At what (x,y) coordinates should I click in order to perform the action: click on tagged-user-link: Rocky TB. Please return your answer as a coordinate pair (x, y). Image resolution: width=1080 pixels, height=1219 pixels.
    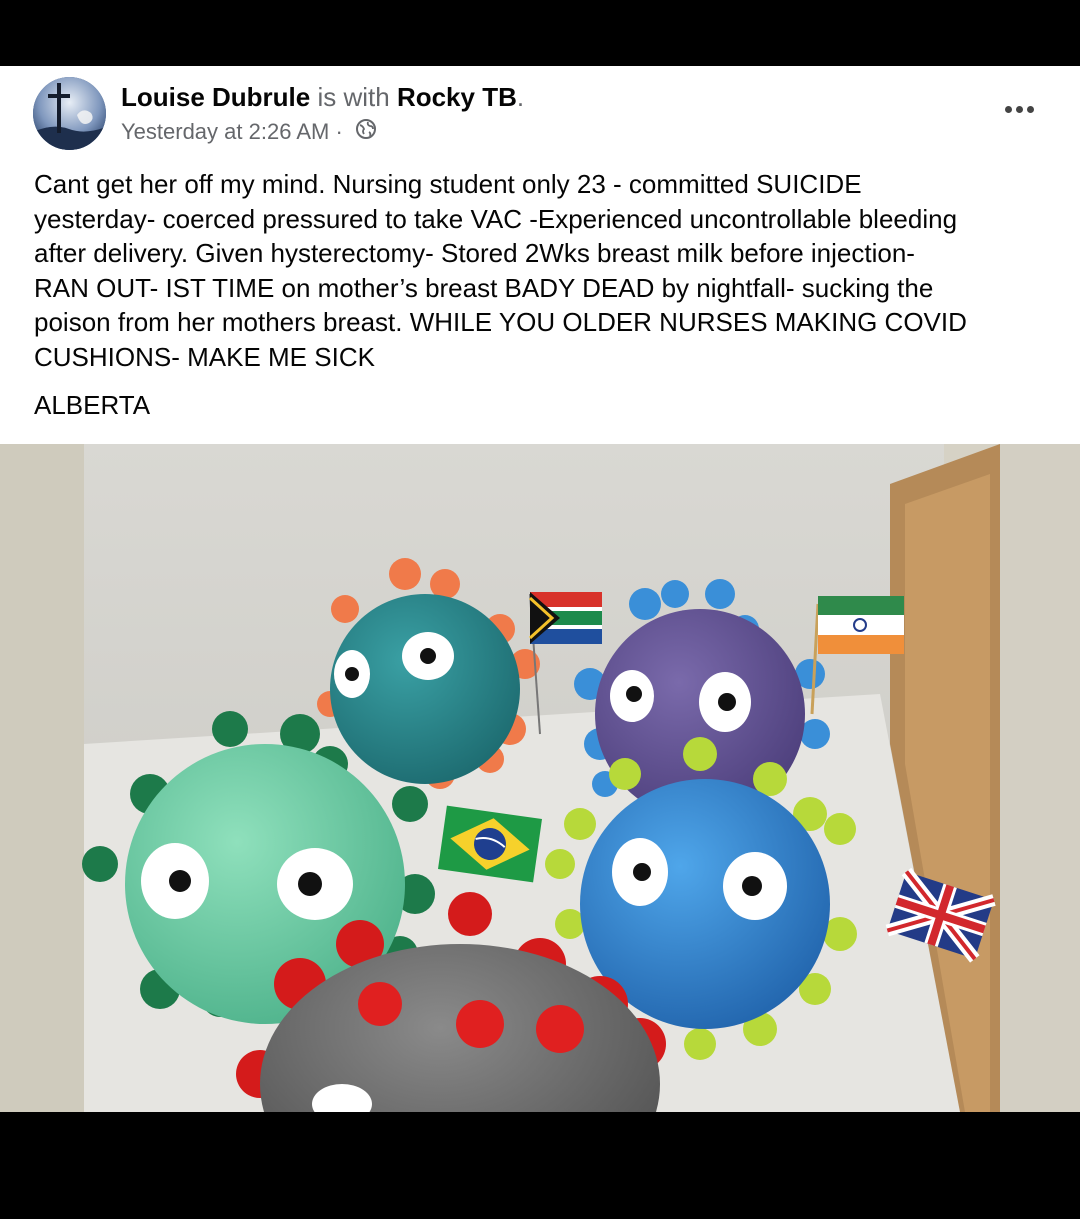
    Looking at the image, I should click on (457, 97).